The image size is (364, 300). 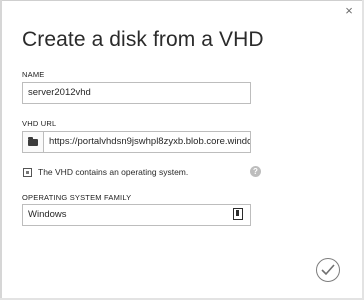 What do you see at coordinates (113, 172) in the screenshot?
I see `os-checkbox-label: The VHD contains an operating system.` at bounding box center [113, 172].